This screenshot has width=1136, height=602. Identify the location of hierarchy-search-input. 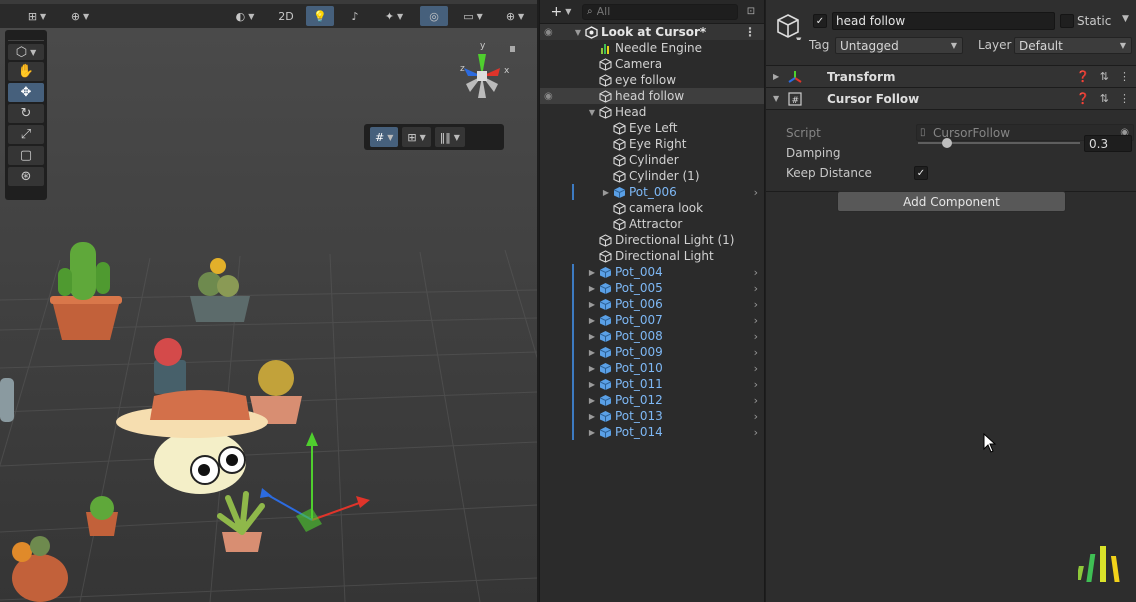
(666, 11).